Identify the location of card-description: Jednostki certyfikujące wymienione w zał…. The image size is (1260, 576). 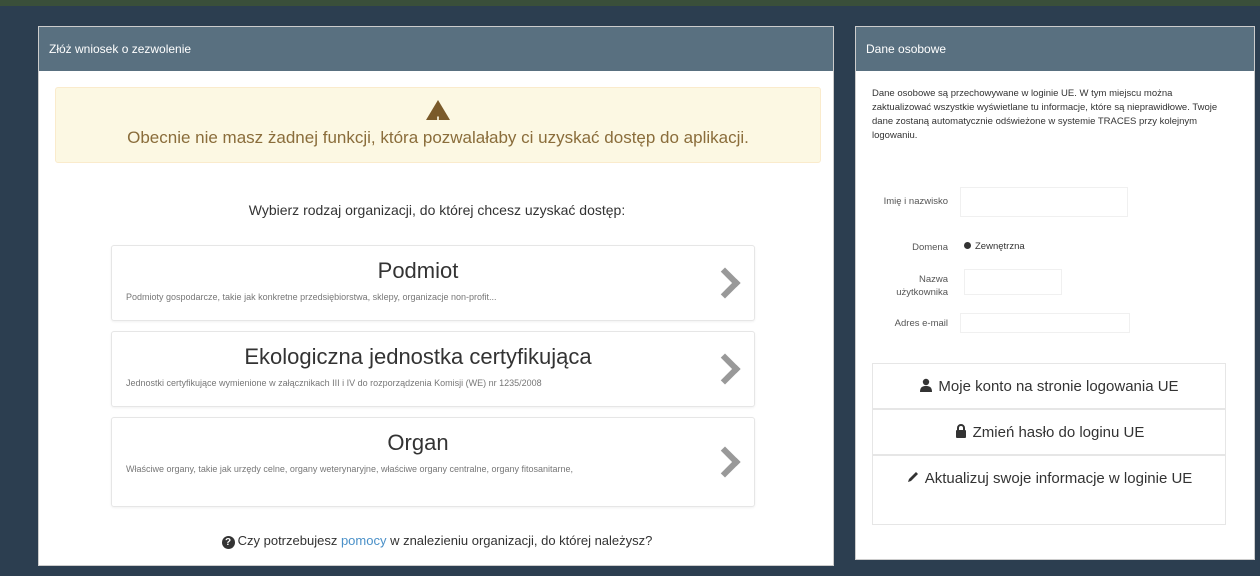
(334, 383).